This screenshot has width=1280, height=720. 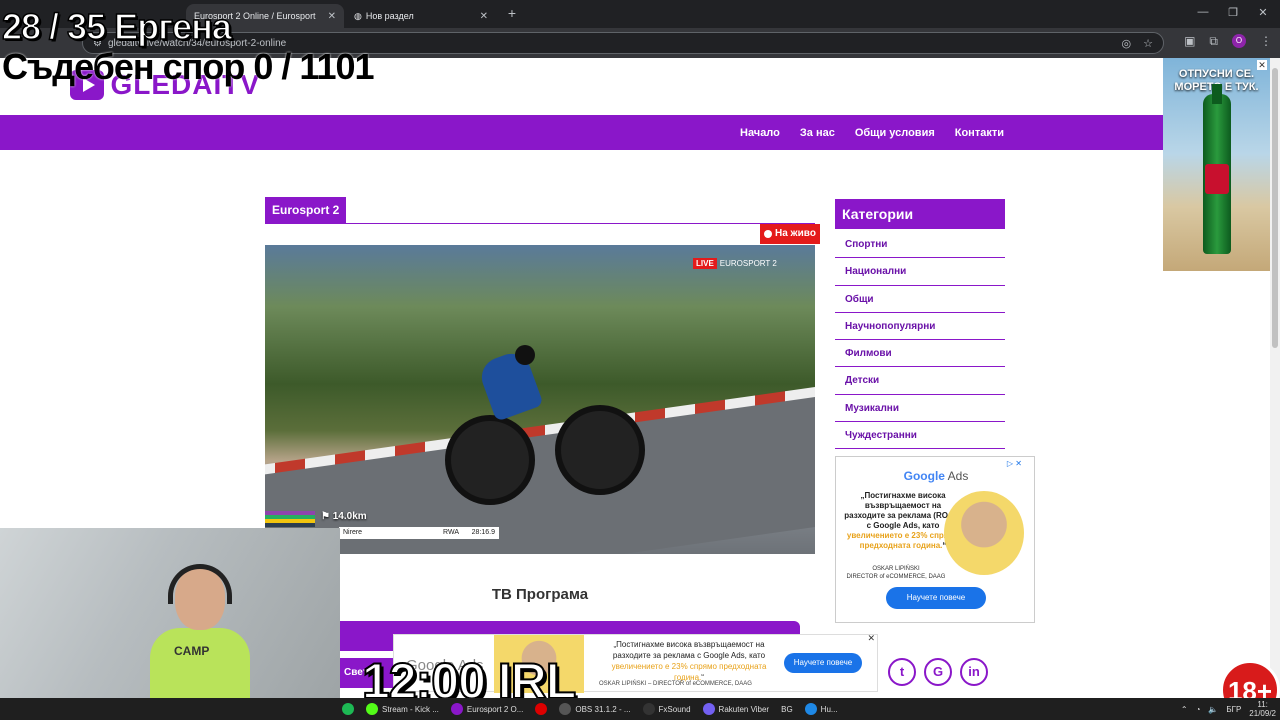 I want to click on volume-icon: 🔈, so click(x=1213, y=709).